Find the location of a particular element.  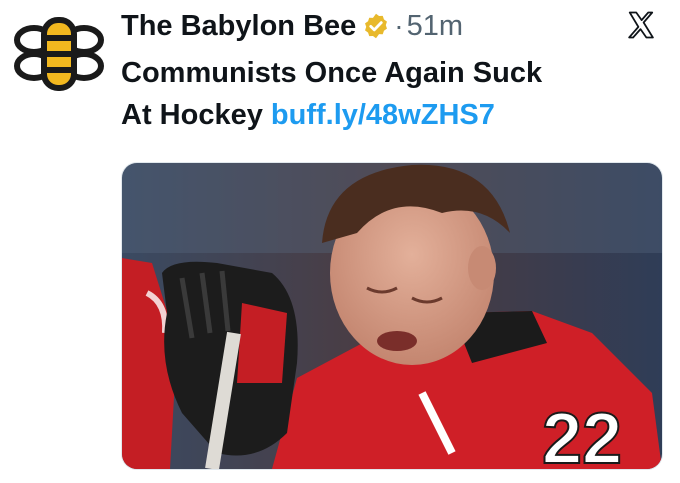

tweet-text-line: At Hockey is located at coordinates (192, 115).